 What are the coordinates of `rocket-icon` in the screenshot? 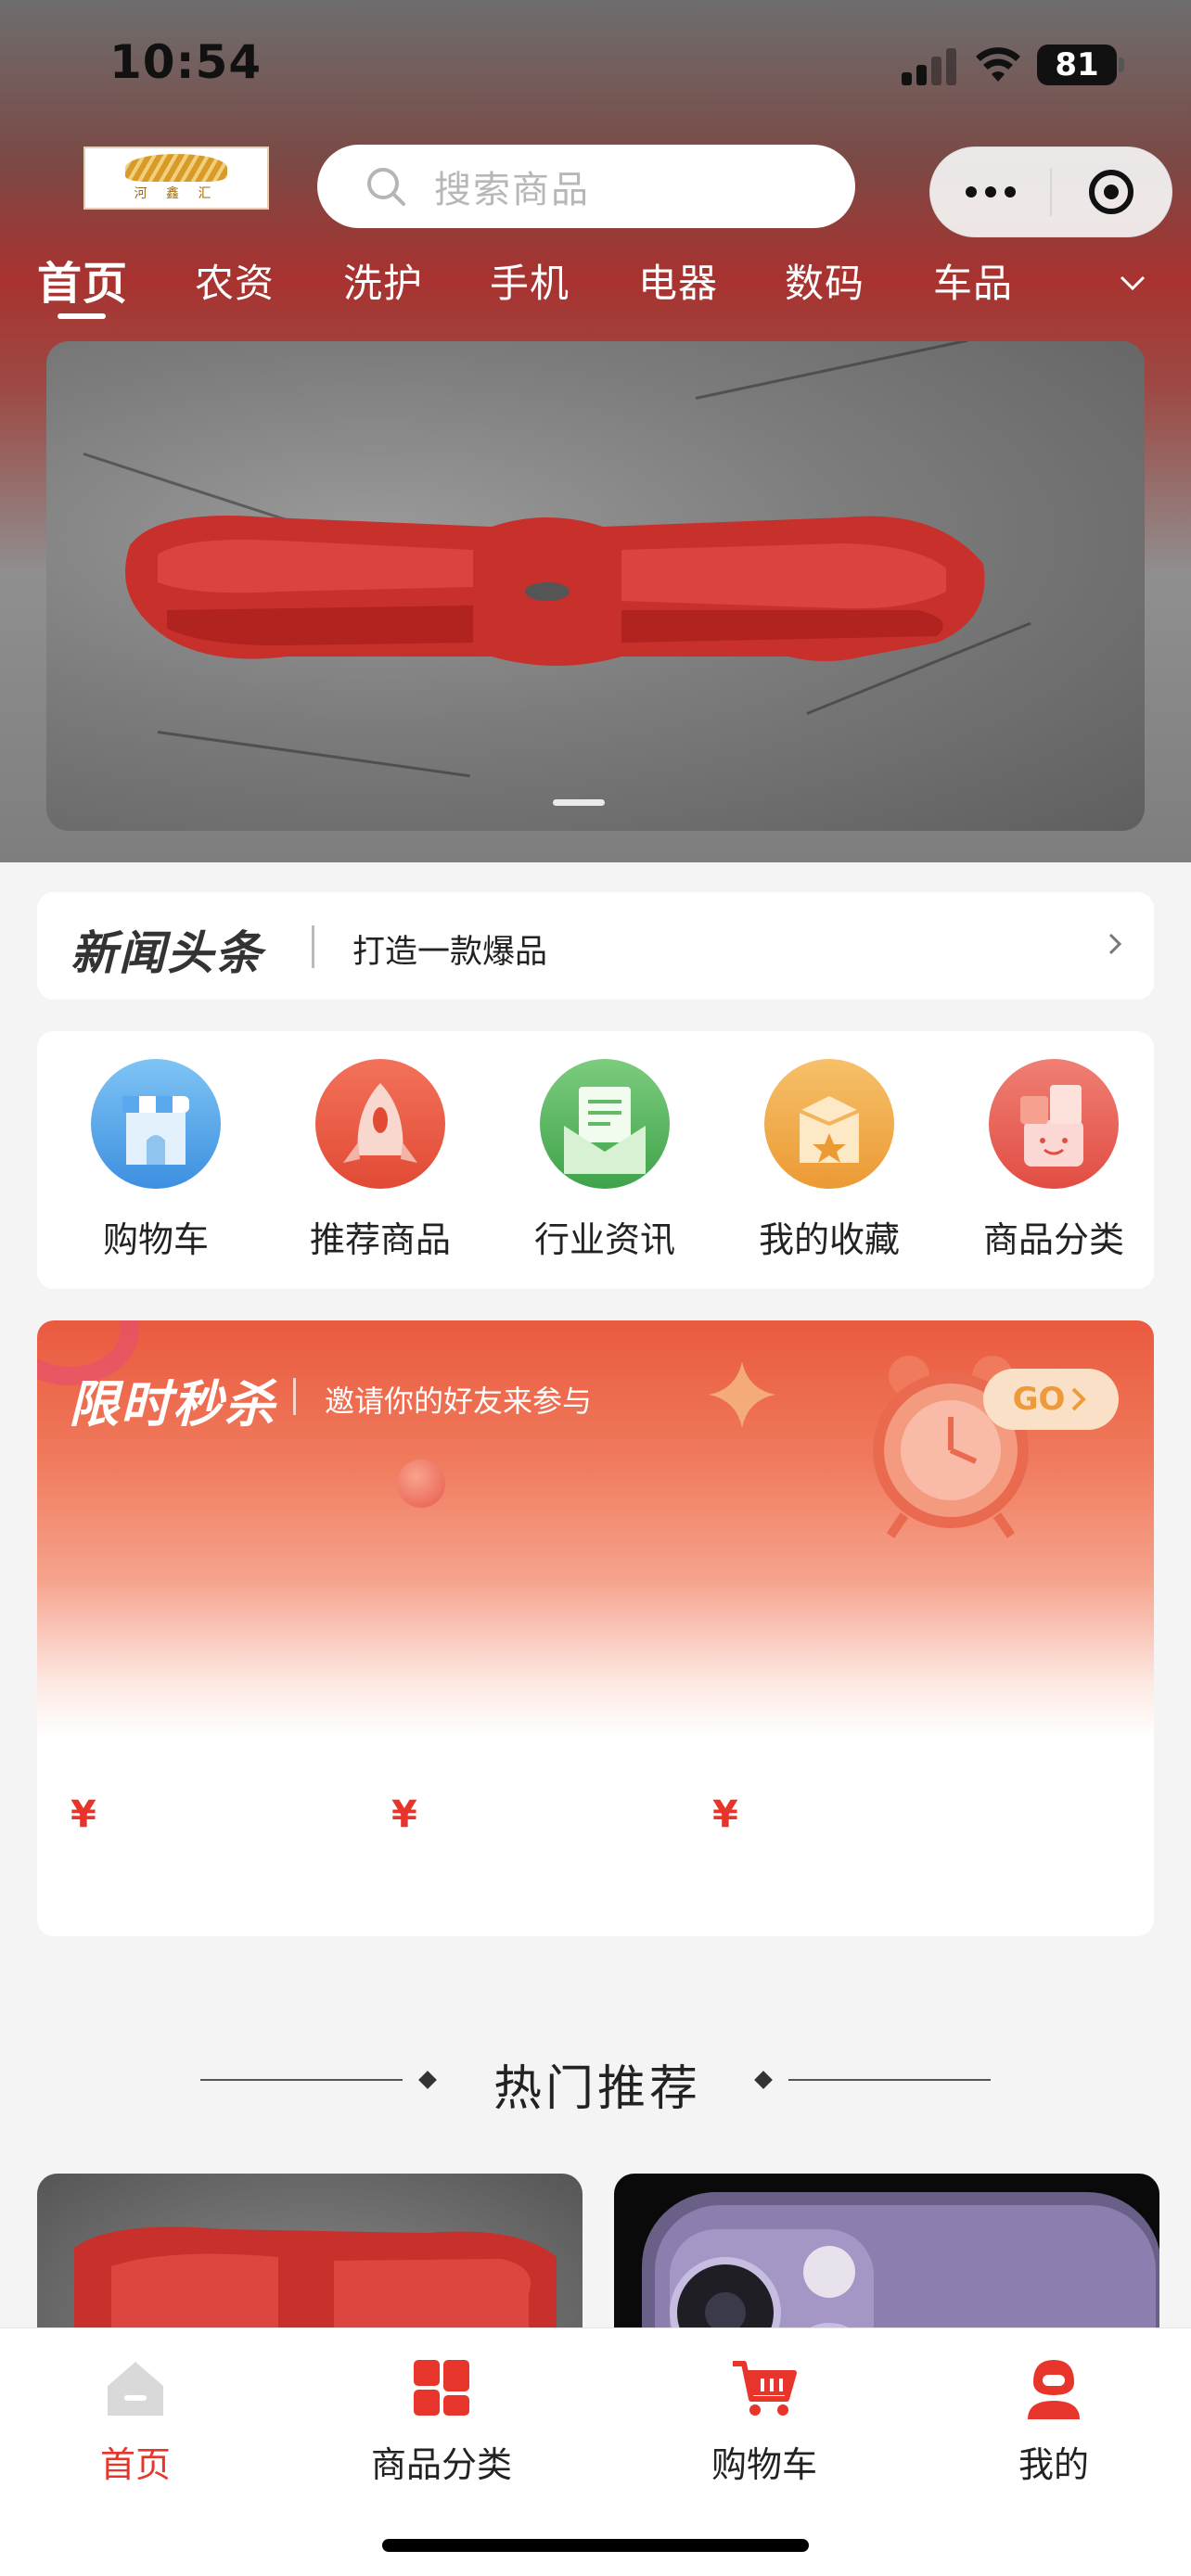 It's located at (380, 1124).